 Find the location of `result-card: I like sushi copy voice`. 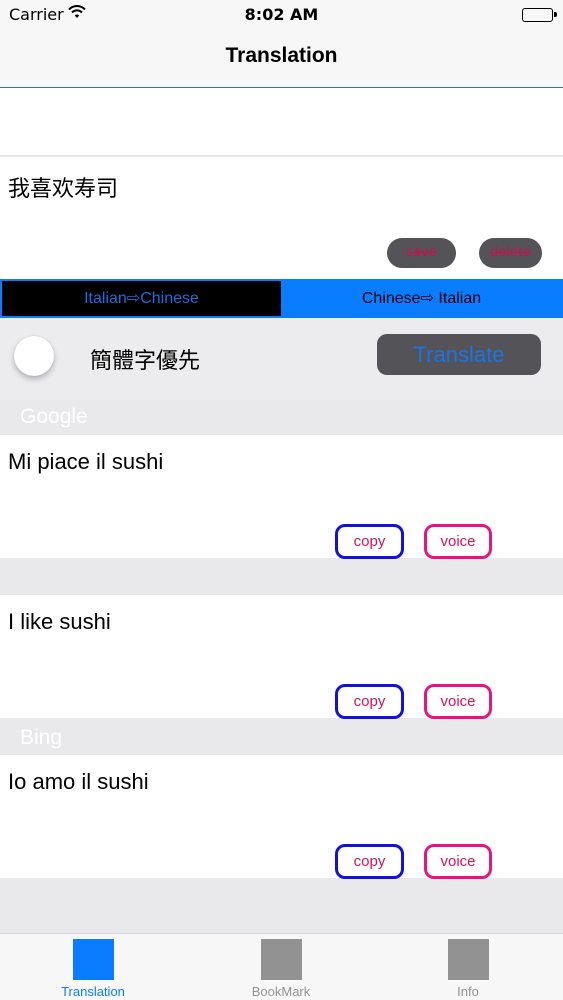

result-card: I like sushi copy voice is located at coordinates (281, 657).